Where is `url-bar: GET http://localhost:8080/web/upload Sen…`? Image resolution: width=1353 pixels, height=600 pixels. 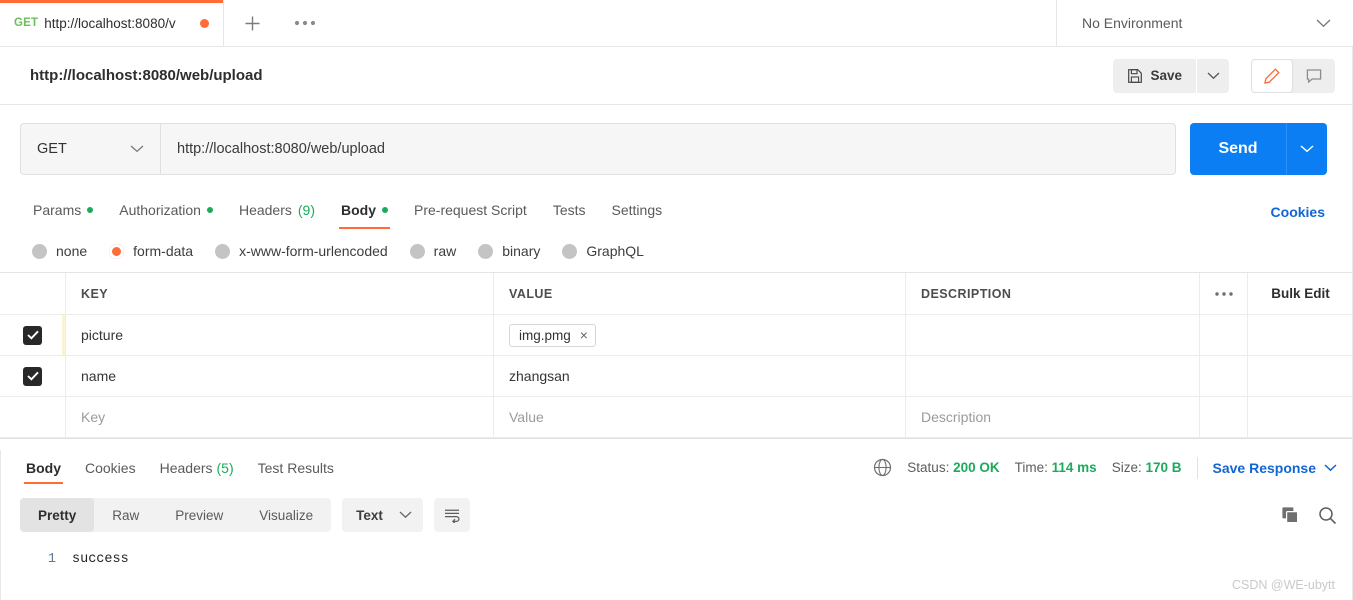 url-bar: GET http://localhost:8080/web/upload Sen… is located at coordinates (676, 148).